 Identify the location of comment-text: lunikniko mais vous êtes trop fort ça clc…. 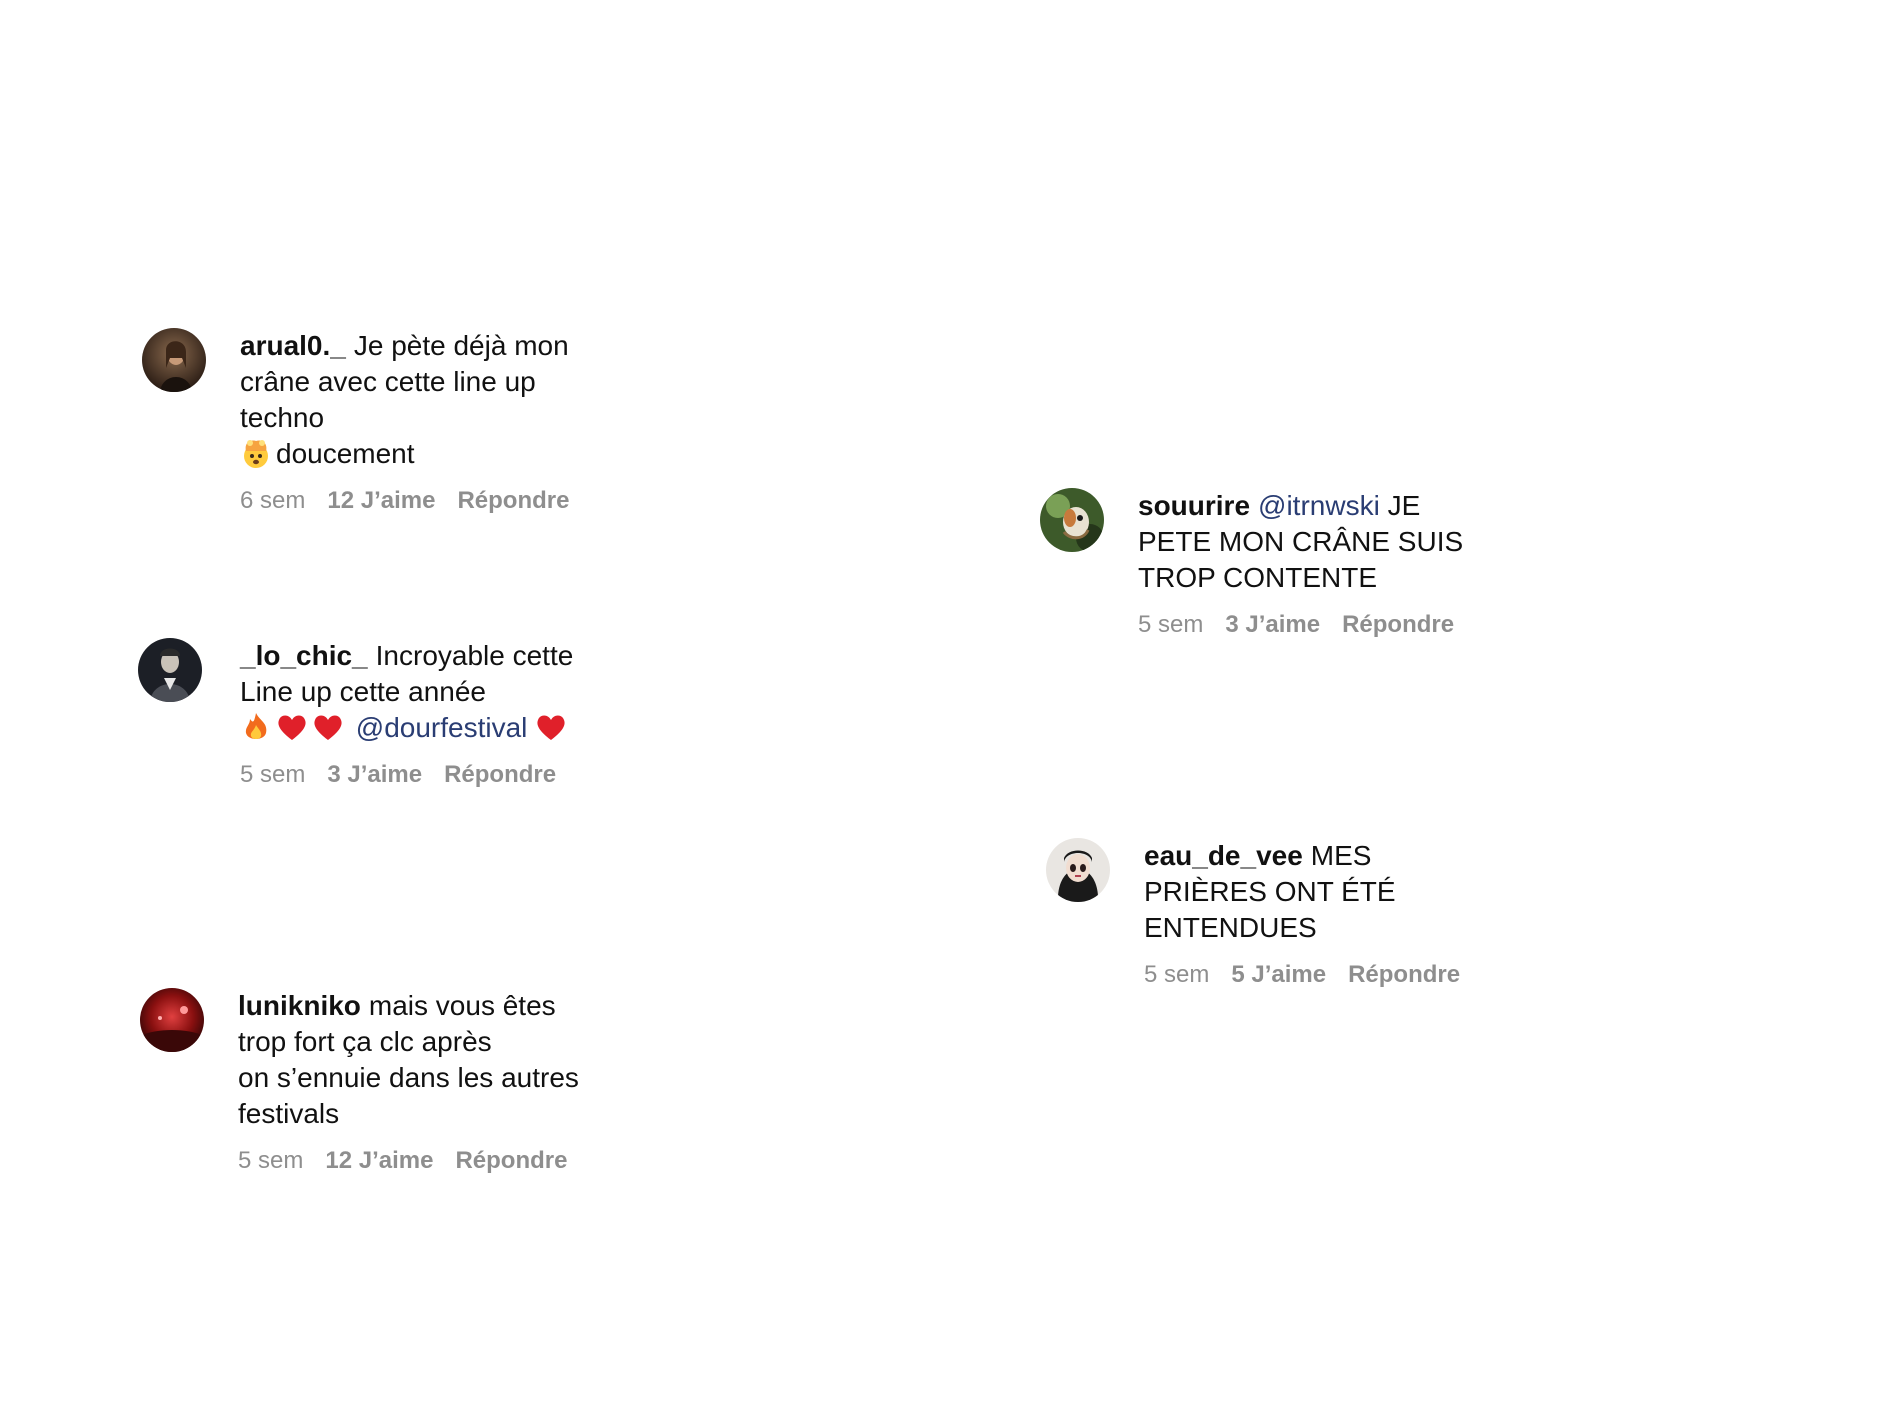
(413, 1060).